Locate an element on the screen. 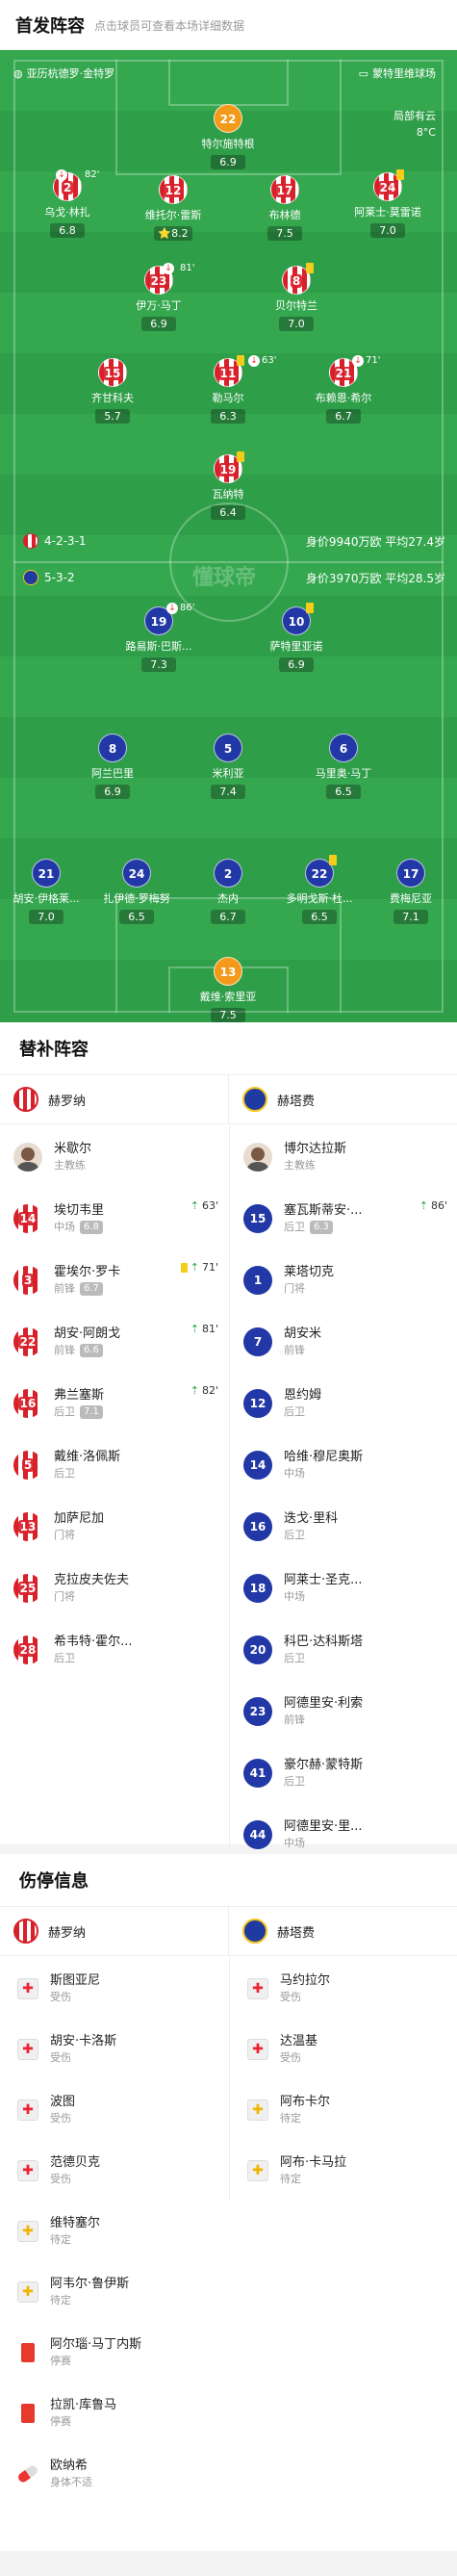 The height and width of the screenshot is (2576, 457). injury-team-row: 赫罗纳 赫塔费 is located at coordinates (229, 1931).